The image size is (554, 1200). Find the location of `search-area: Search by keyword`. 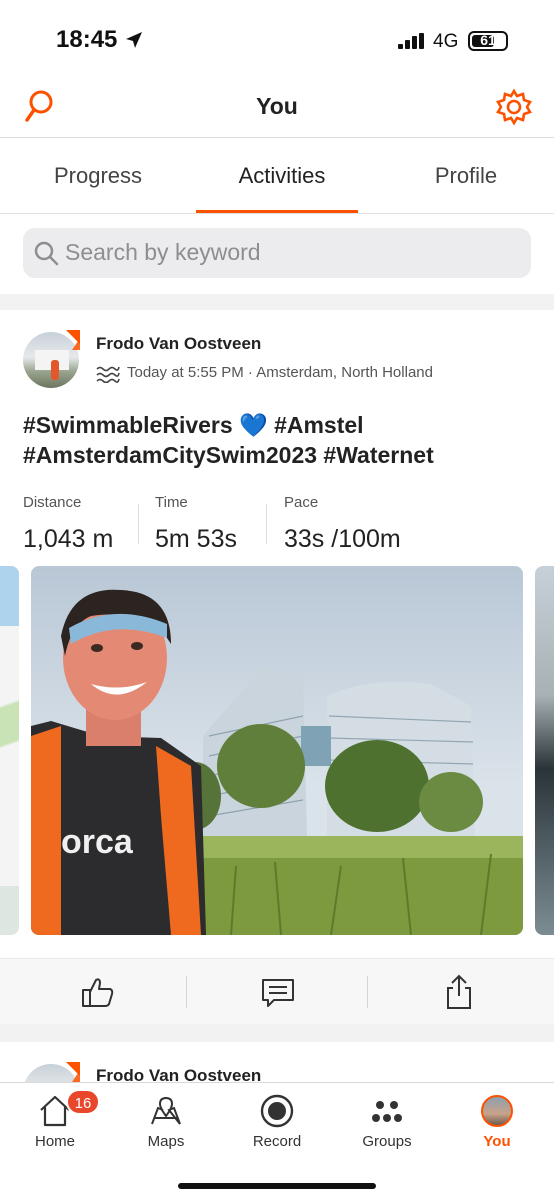

search-area: Search by keyword is located at coordinates (277, 254).